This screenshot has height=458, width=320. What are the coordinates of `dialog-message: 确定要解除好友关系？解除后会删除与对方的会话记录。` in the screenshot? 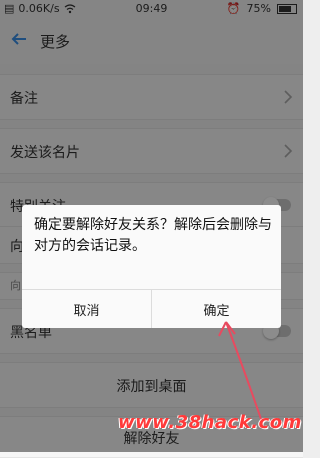 It's located at (153, 235).